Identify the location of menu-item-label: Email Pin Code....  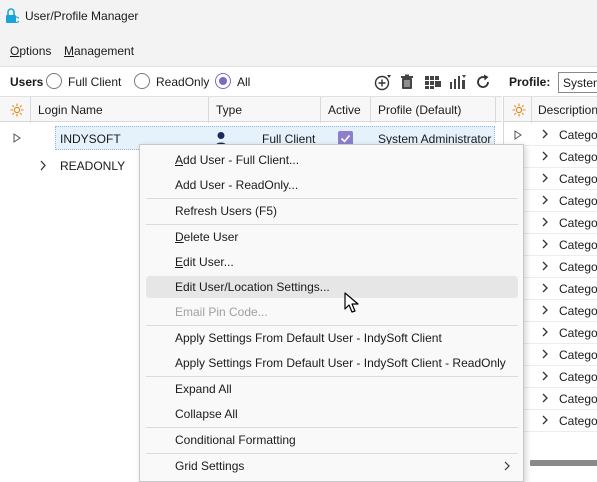
(221, 312).